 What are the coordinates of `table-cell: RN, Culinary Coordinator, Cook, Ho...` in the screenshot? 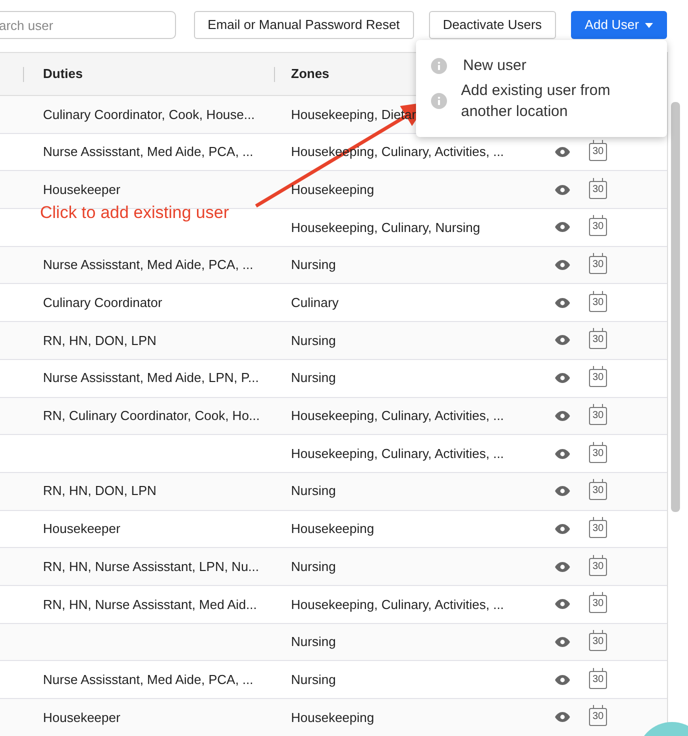 It's located at (151, 416).